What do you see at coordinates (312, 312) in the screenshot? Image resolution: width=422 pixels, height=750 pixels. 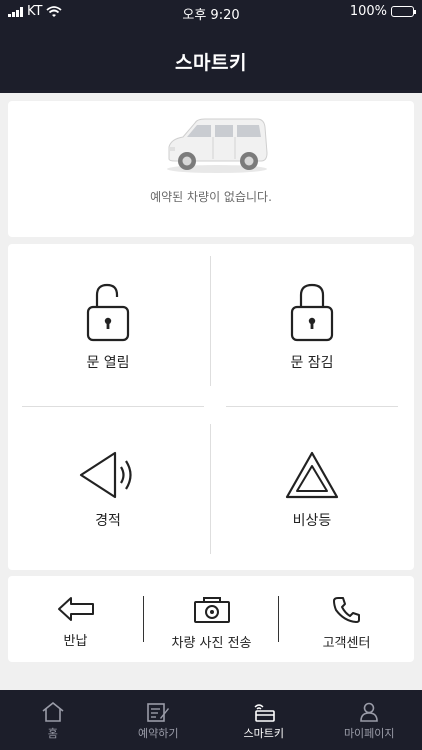 I see `lock-icon` at bounding box center [312, 312].